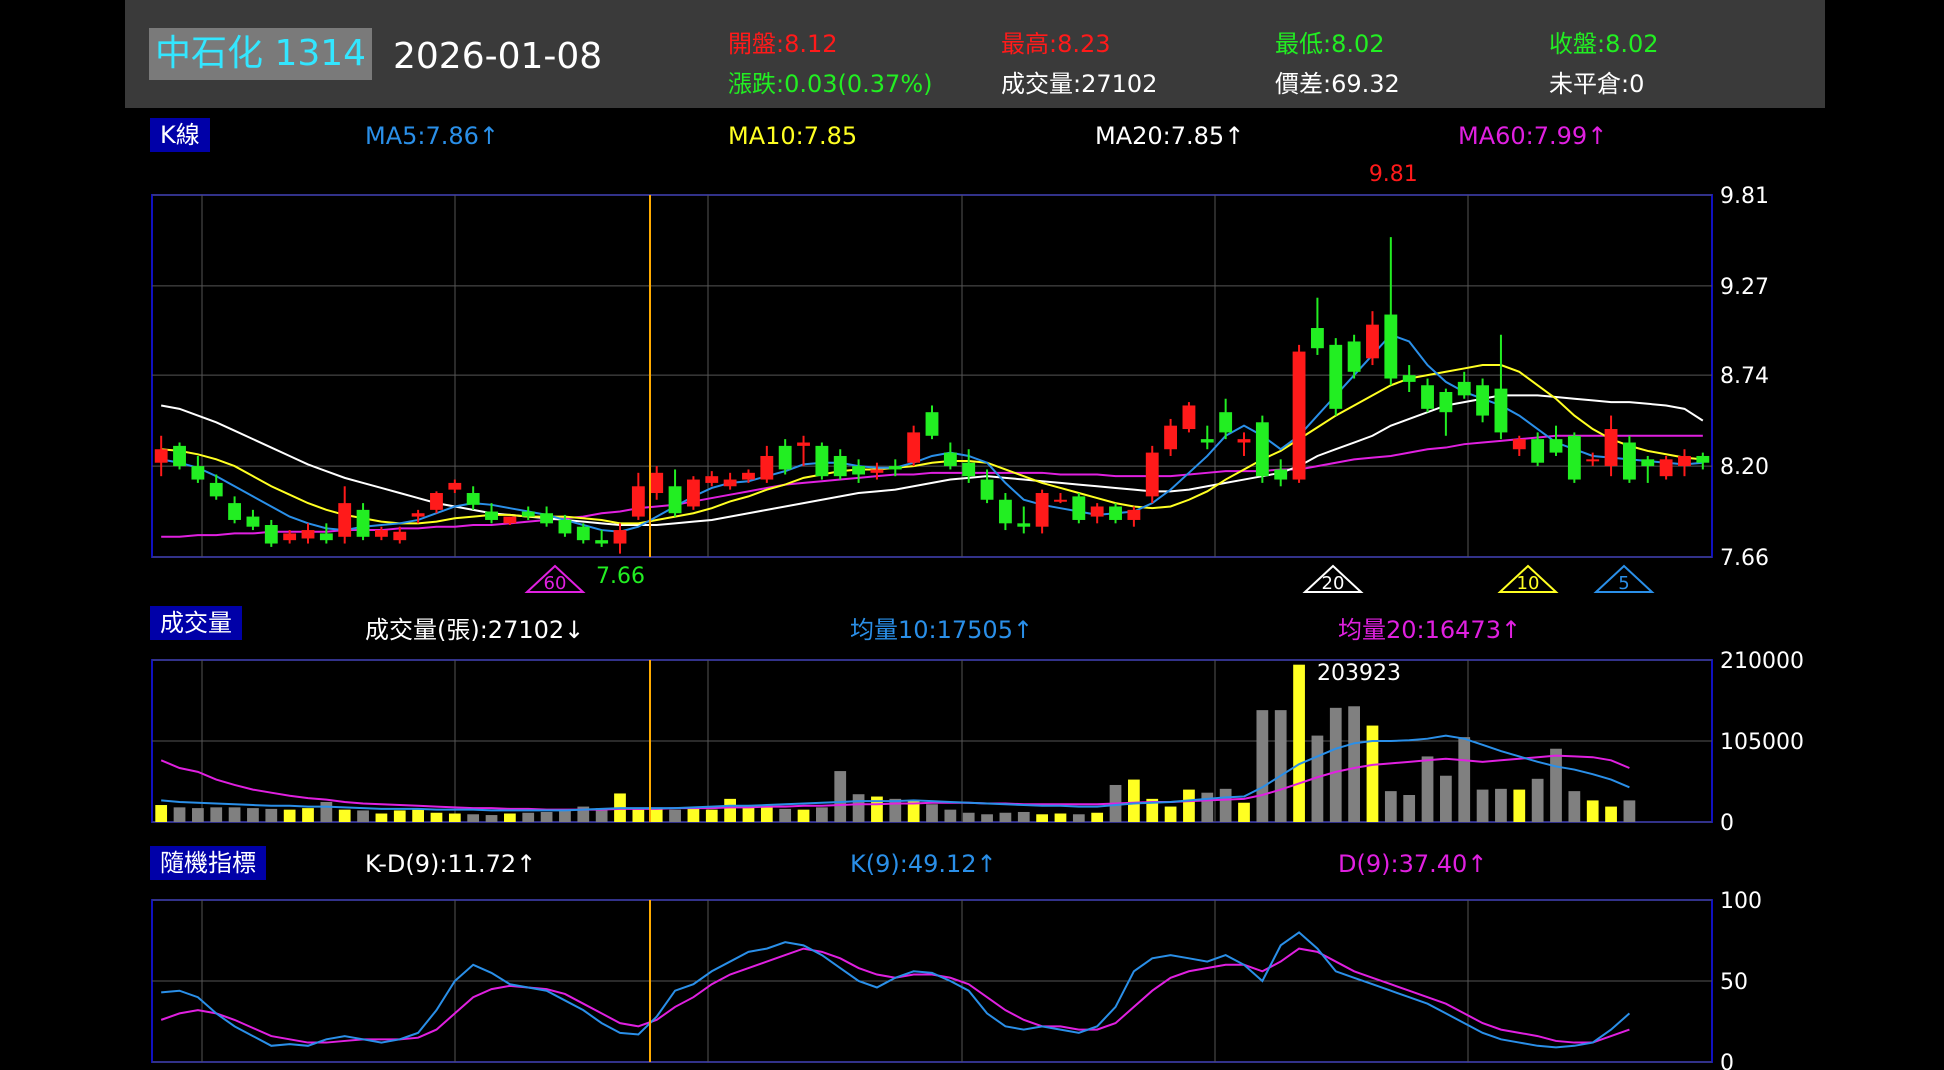 Image resolution: width=1944 pixels, height=1070 pixels. I want to click on ma-cross-marker-label-5: 5, so click(1623, 583).